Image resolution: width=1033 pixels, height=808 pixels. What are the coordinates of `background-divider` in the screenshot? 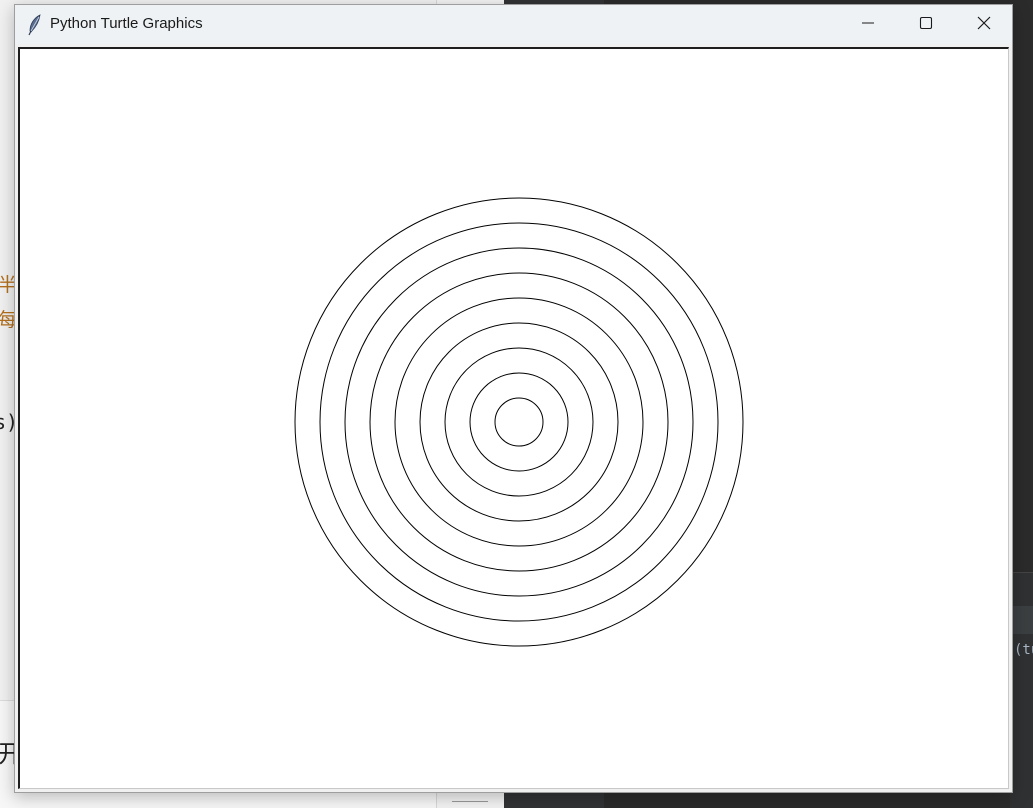 It's located at (470, 801).